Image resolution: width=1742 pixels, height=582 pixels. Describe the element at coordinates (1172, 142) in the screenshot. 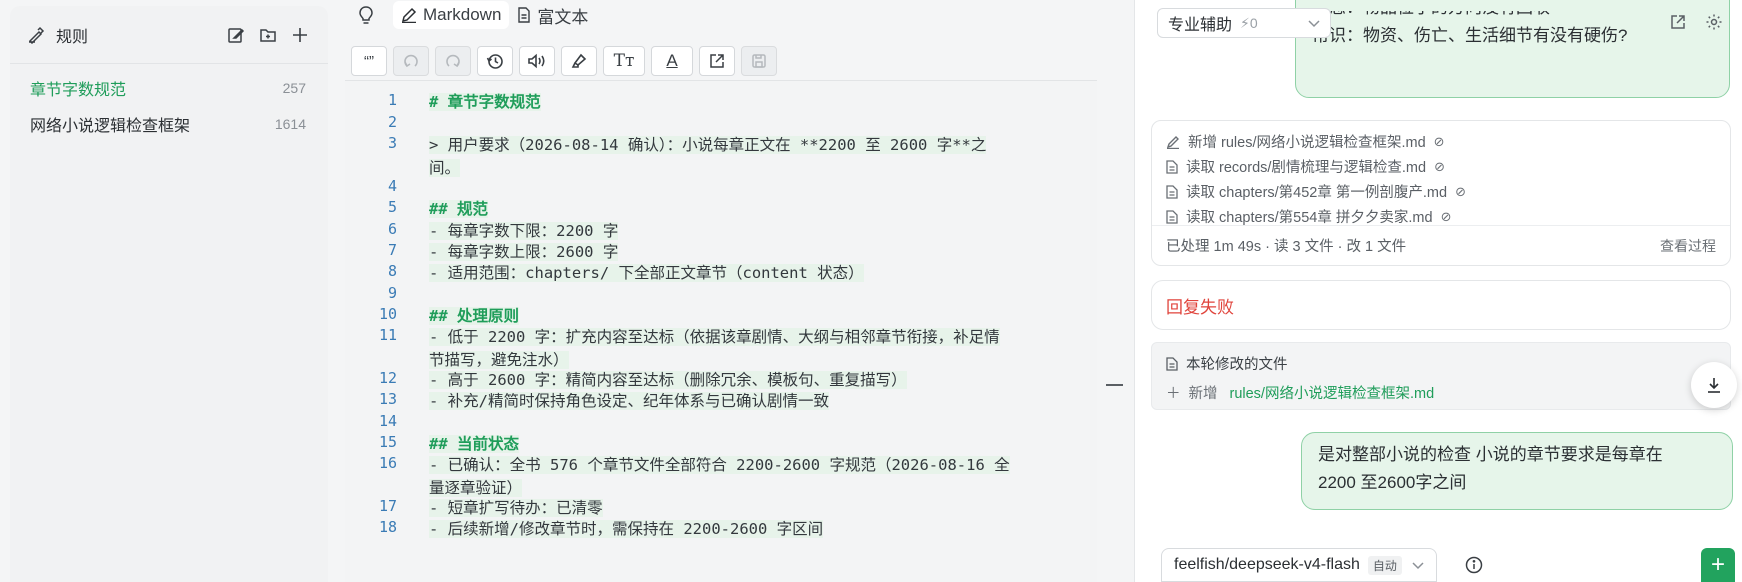

I see `edit-icon` at that location.